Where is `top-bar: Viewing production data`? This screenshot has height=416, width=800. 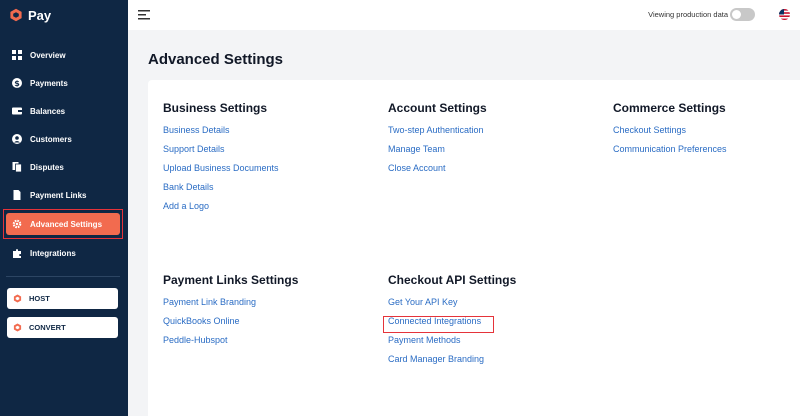 top-bar: Viewing production data is located at coordinates (464, 15).